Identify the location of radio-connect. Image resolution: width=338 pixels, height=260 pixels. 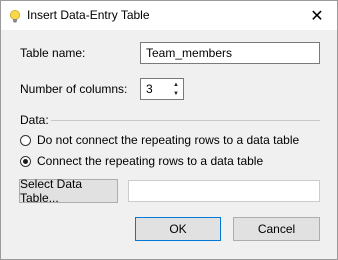
(25, 161).